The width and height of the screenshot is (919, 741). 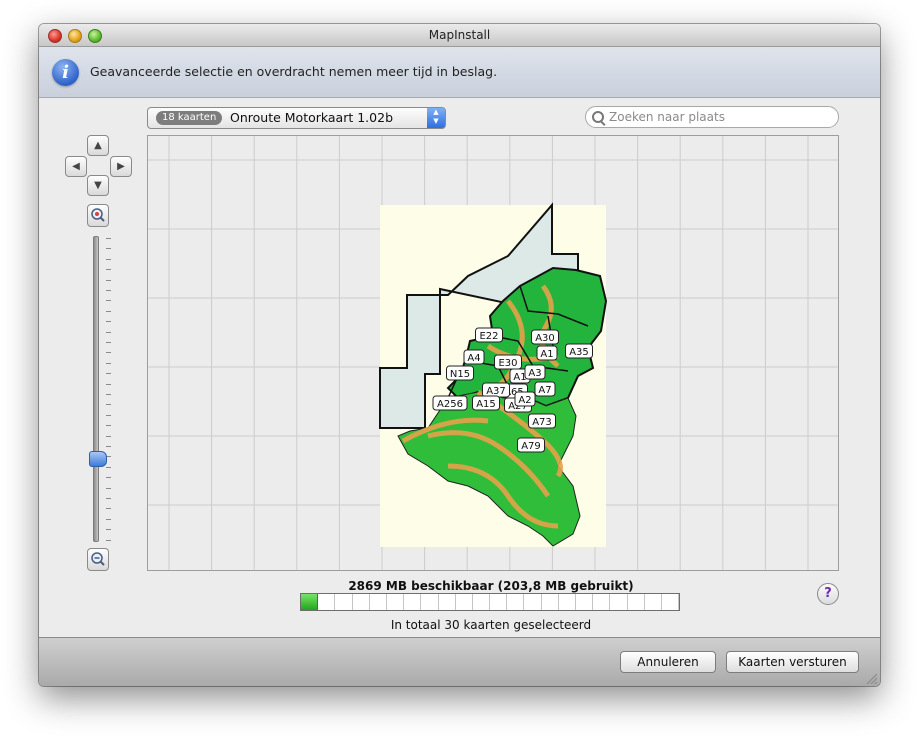 I want to click on map-product-popup: 18 kaarten Onroute Motorkaart 1.02b ▲ ▼, so click(x=296, y=118).